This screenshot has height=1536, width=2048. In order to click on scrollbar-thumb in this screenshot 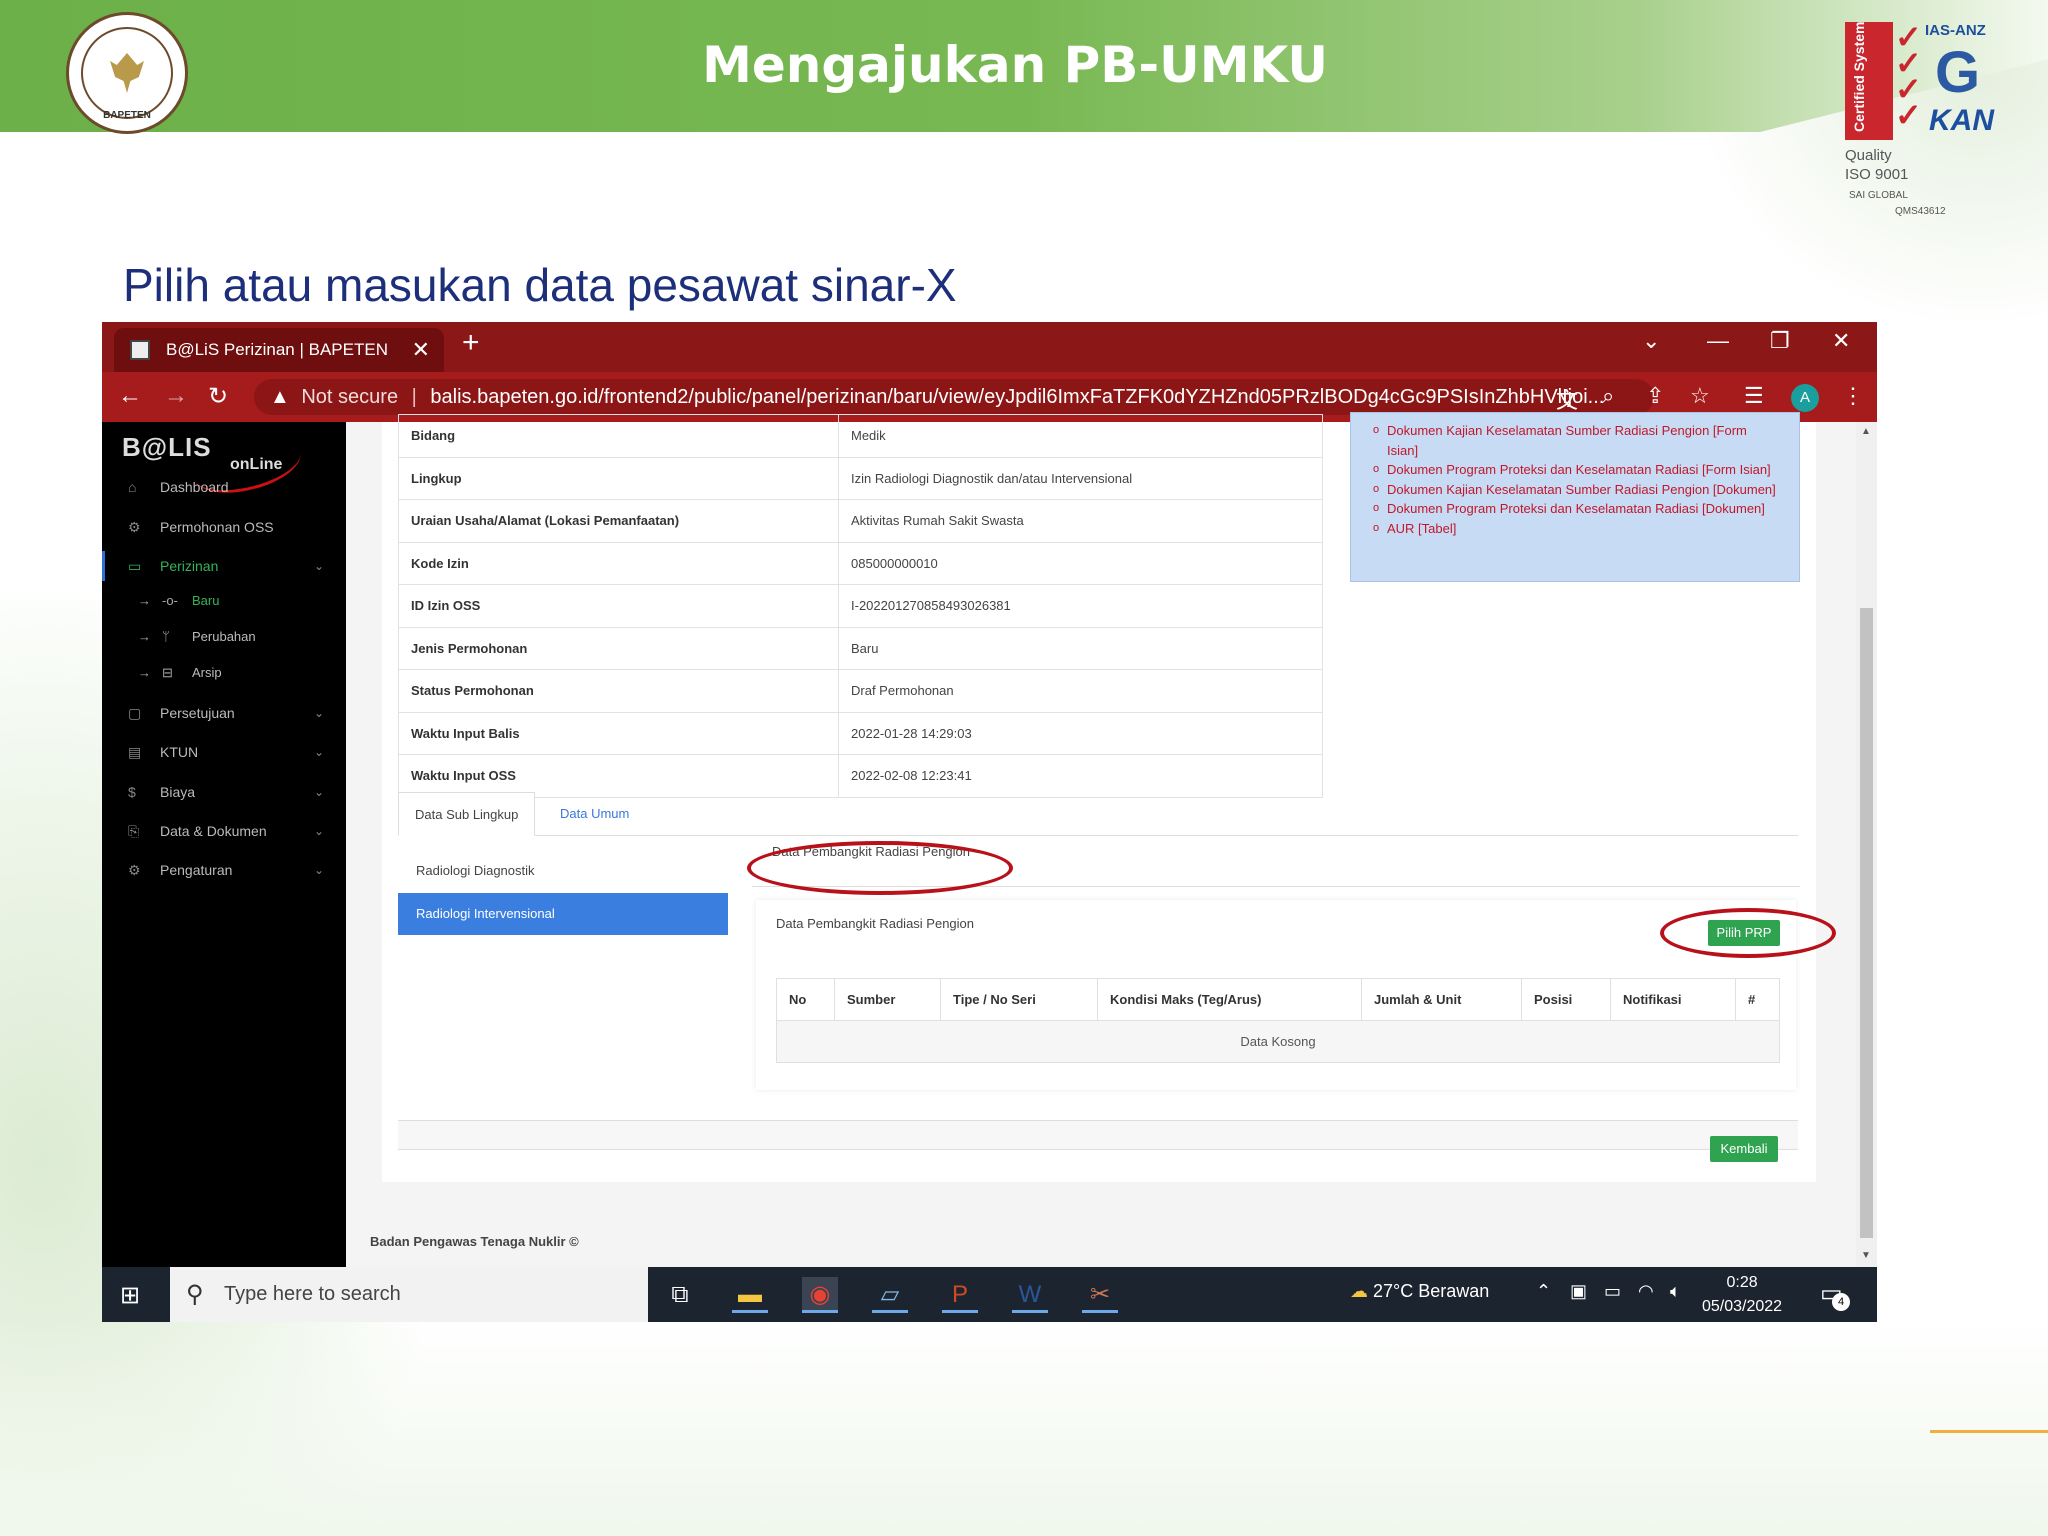, I will do `click(1866, 923)`.